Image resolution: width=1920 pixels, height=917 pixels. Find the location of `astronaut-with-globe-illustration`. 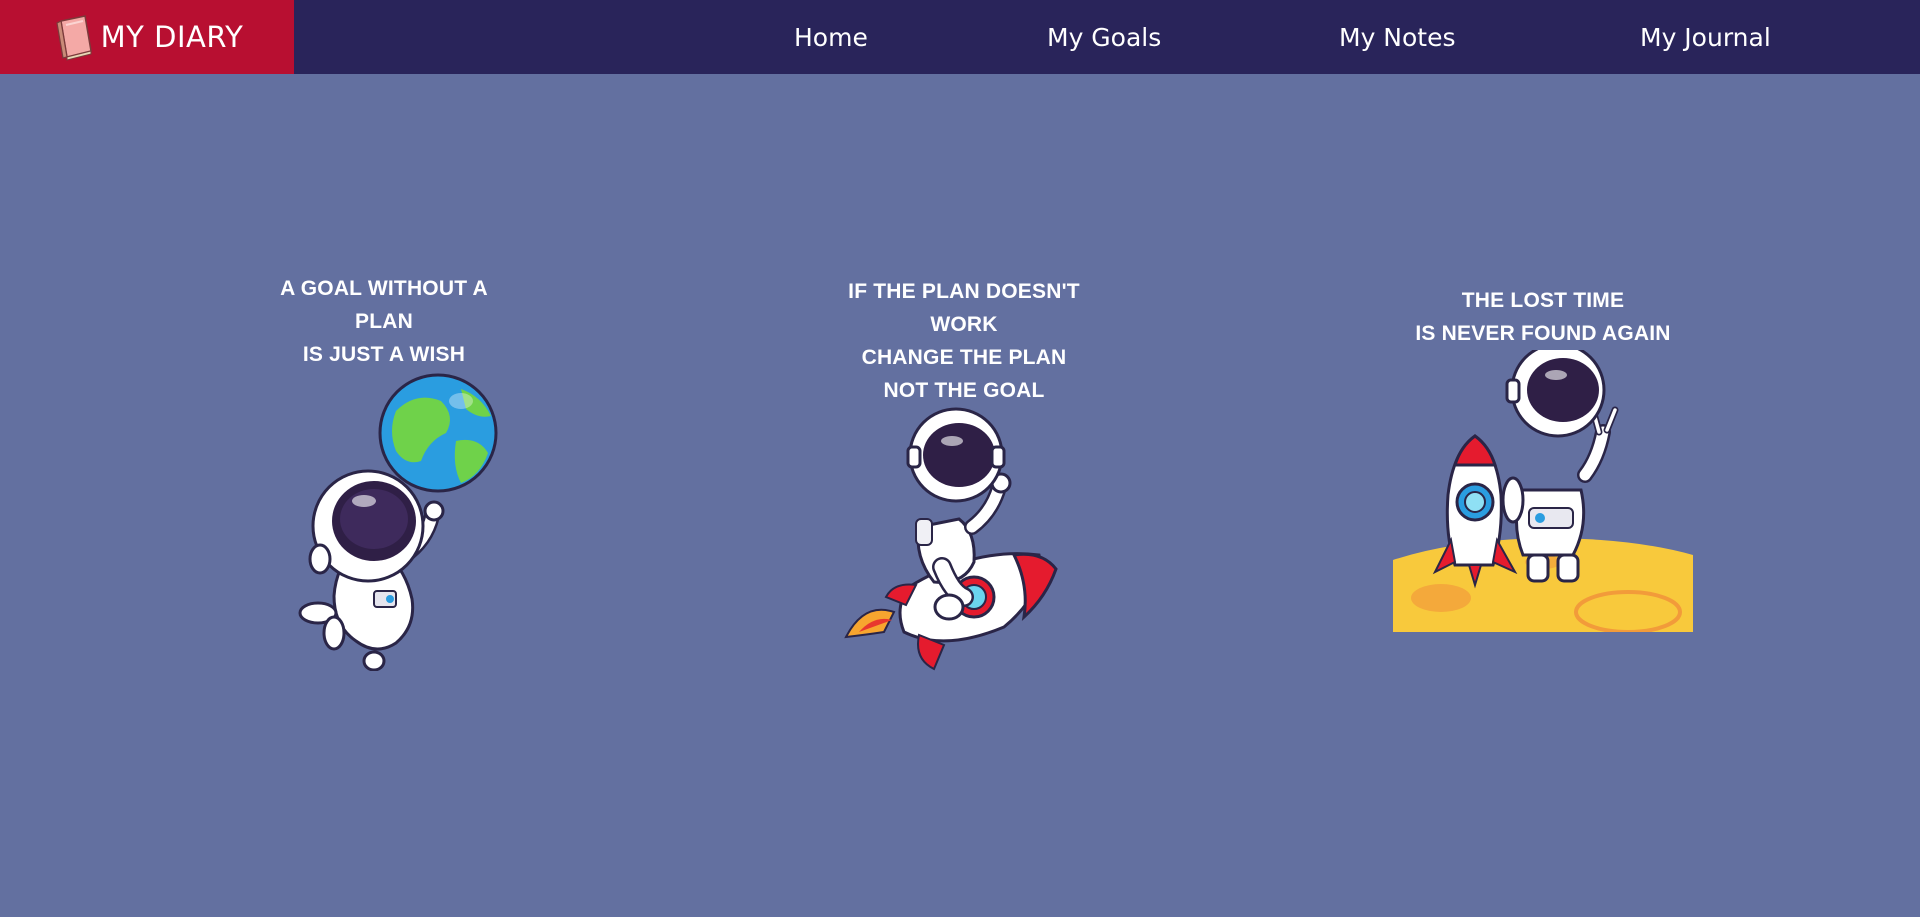

astronaut-with-globe-illustration is located at coordinates (398, 522).